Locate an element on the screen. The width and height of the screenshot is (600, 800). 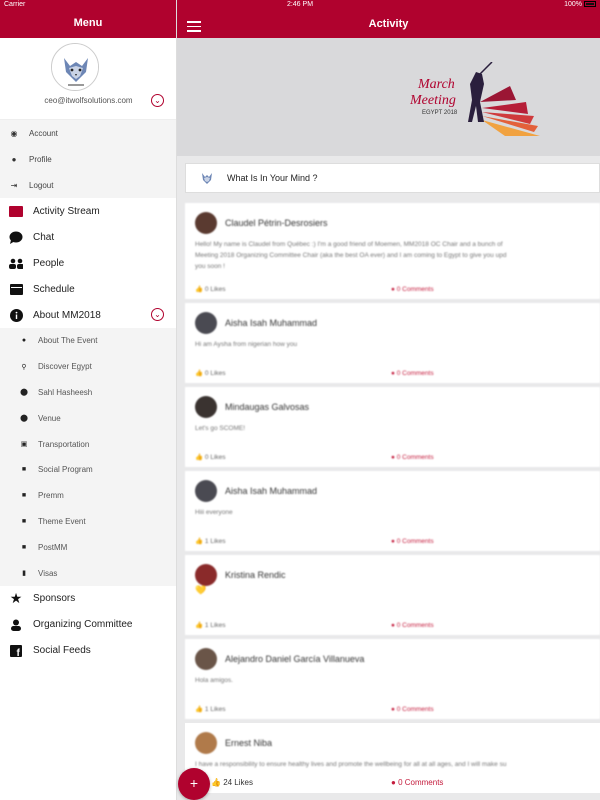
account-menu-item: ◉ Account is located at coordinates (88, 133).